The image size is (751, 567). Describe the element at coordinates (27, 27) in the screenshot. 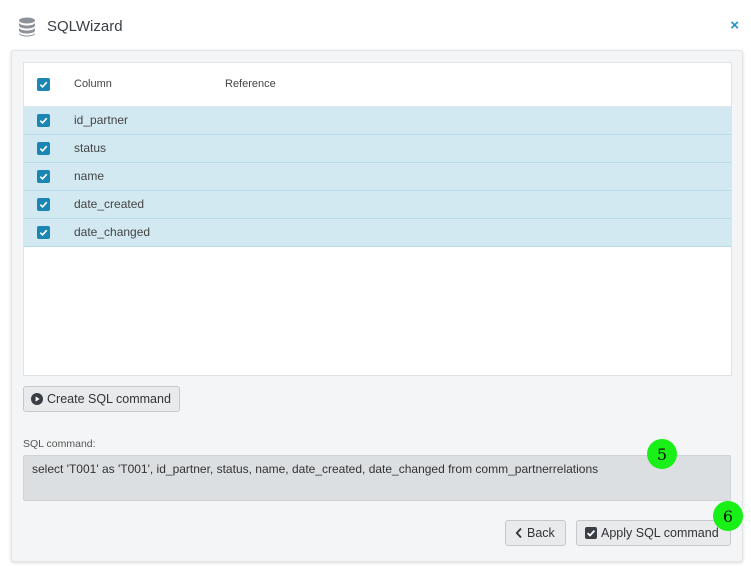

I see `database-icon` at that location.